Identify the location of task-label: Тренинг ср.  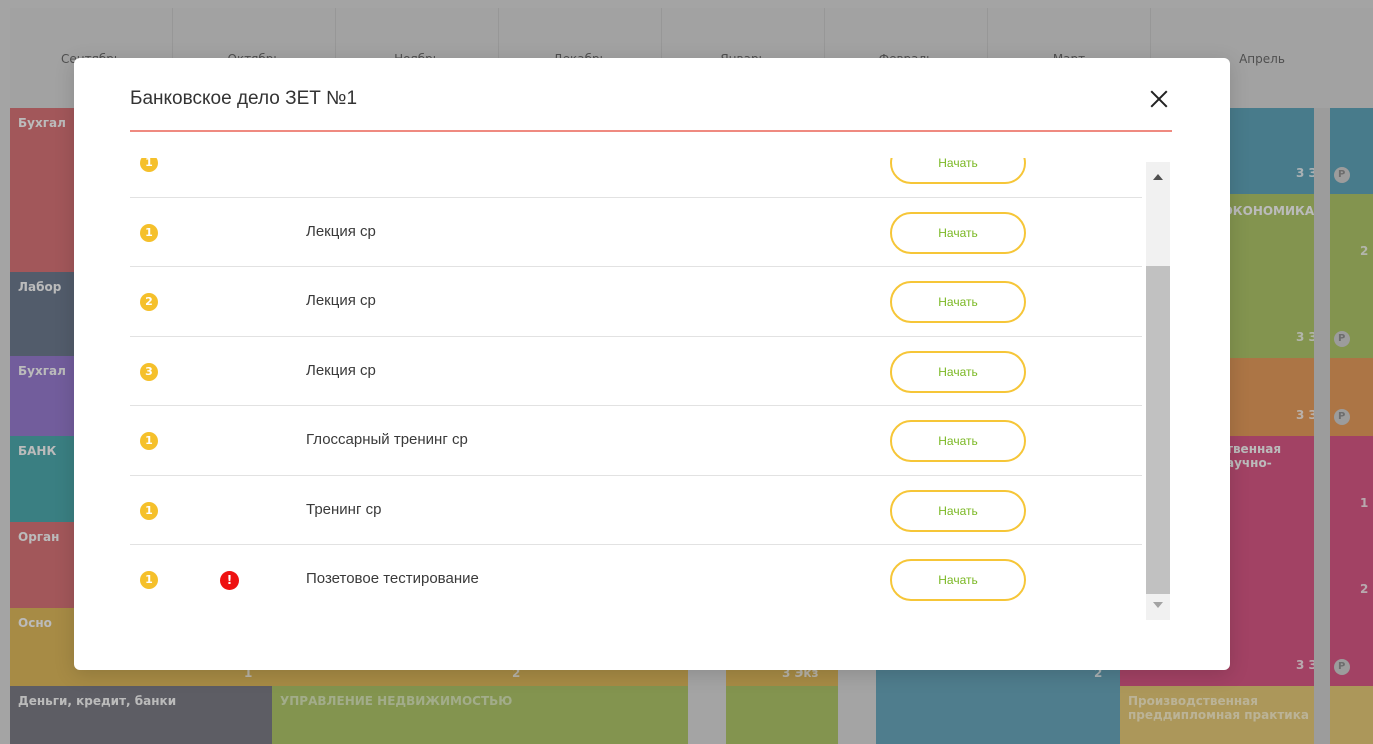
(344, 509).